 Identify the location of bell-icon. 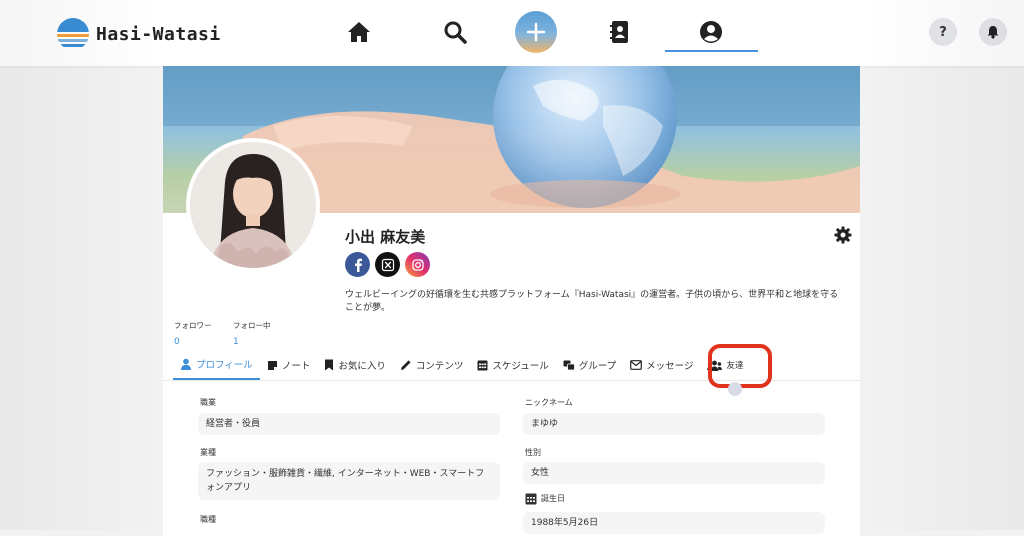
(993, 32).